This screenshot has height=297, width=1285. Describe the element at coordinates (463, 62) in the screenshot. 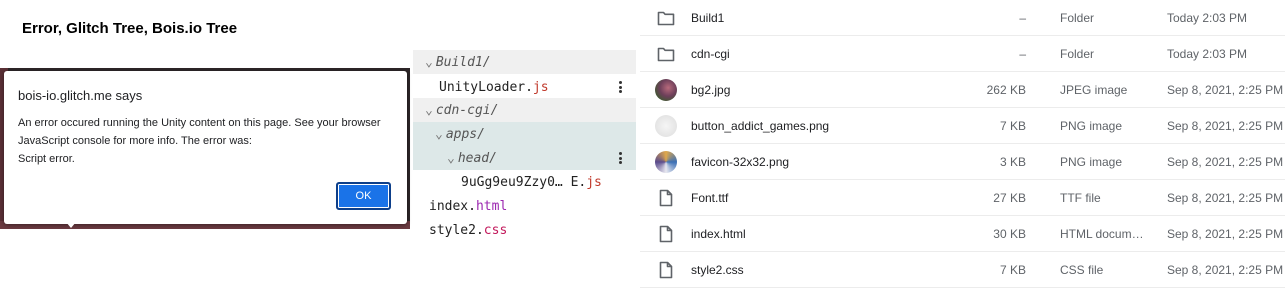

I see `folder-label: Build1/` at that location.